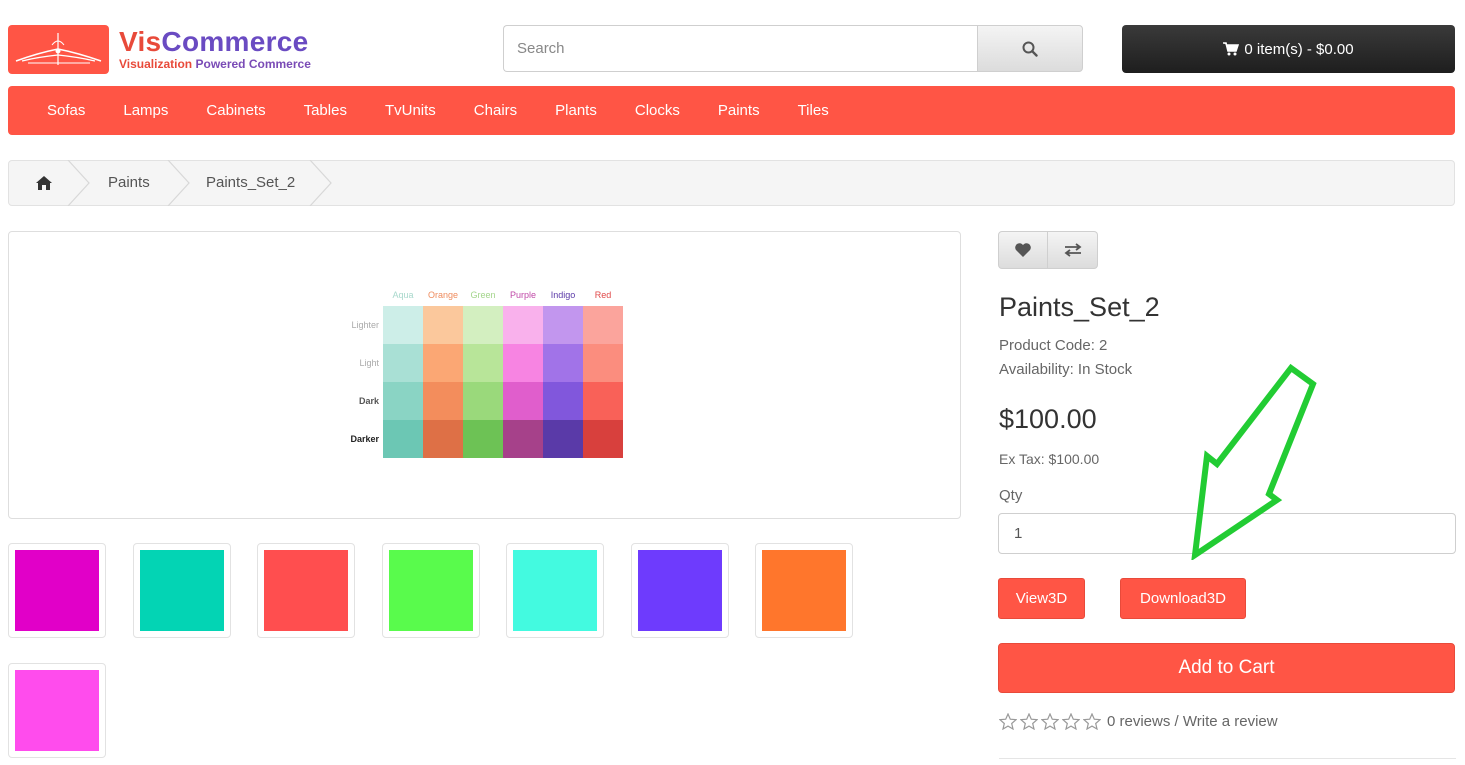 This screenshot has height=765, width=1465. What do you see at coordinates (215, 64) in the screenshot?
I see `brand-tagline: Visualization Powered Commerce` at bounding box center [215, 64].